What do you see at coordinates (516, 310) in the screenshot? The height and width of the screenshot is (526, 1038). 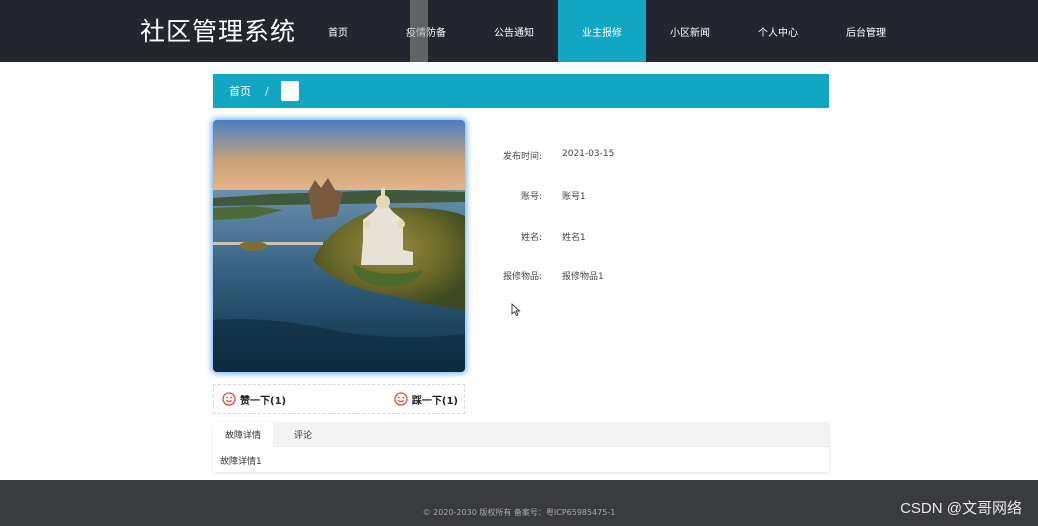 I see `mouse-cursor-icon` at bounding box center [516, 310].